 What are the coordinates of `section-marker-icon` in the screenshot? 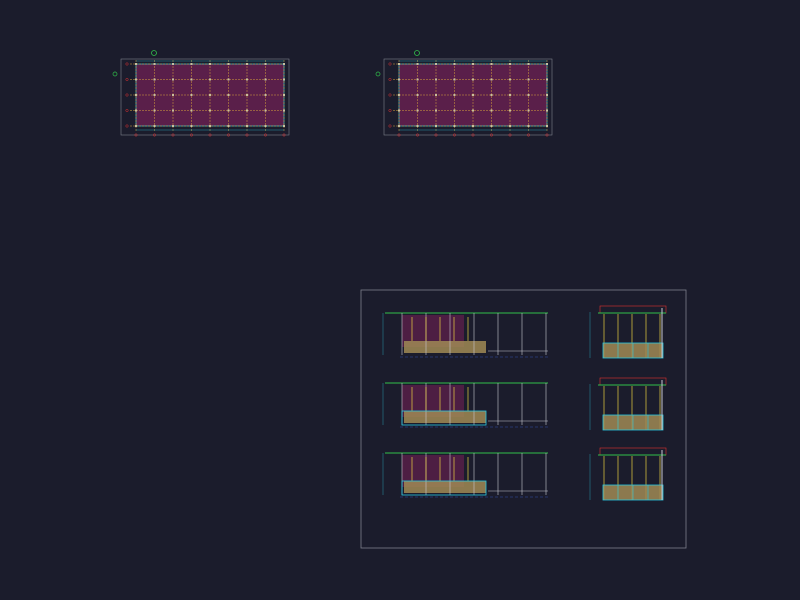 It's located at (115, 74).